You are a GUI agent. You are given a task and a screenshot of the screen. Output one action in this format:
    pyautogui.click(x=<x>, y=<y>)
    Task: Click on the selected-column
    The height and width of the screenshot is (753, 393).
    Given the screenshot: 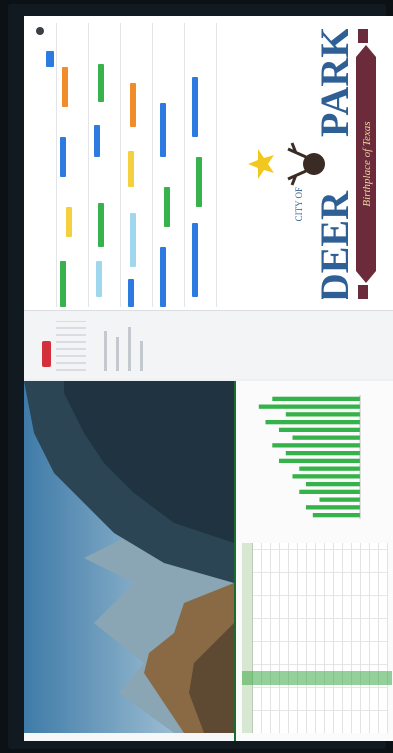 What is the action you would take?
    pyautogui.click(x=317, y=678)
    